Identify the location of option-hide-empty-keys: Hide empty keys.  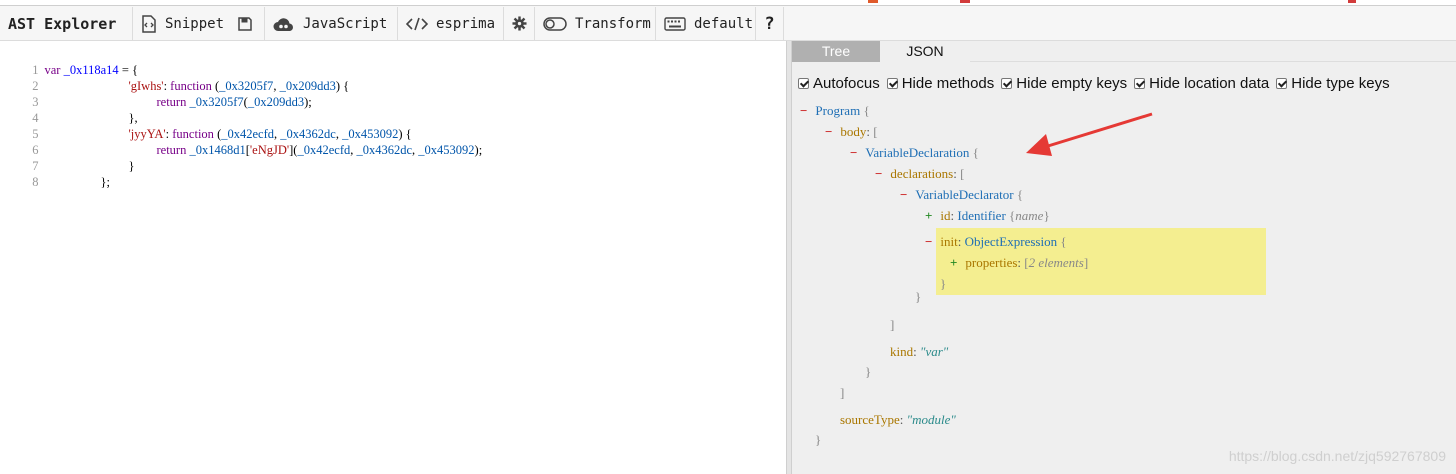
(1064, 83).